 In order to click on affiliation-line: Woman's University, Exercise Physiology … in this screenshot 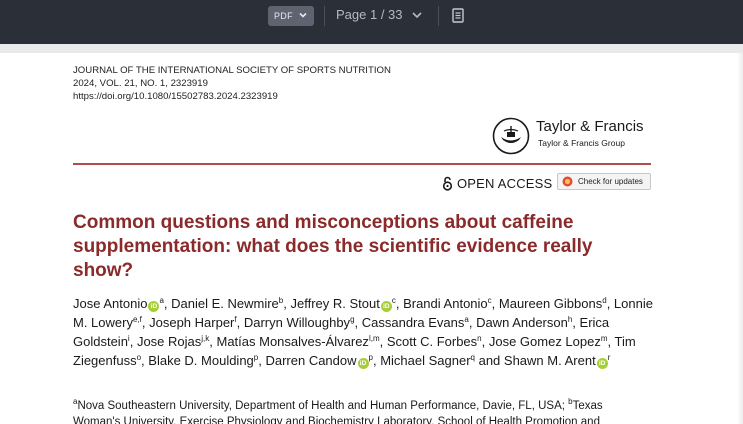, I will do `click(336, 420)`.